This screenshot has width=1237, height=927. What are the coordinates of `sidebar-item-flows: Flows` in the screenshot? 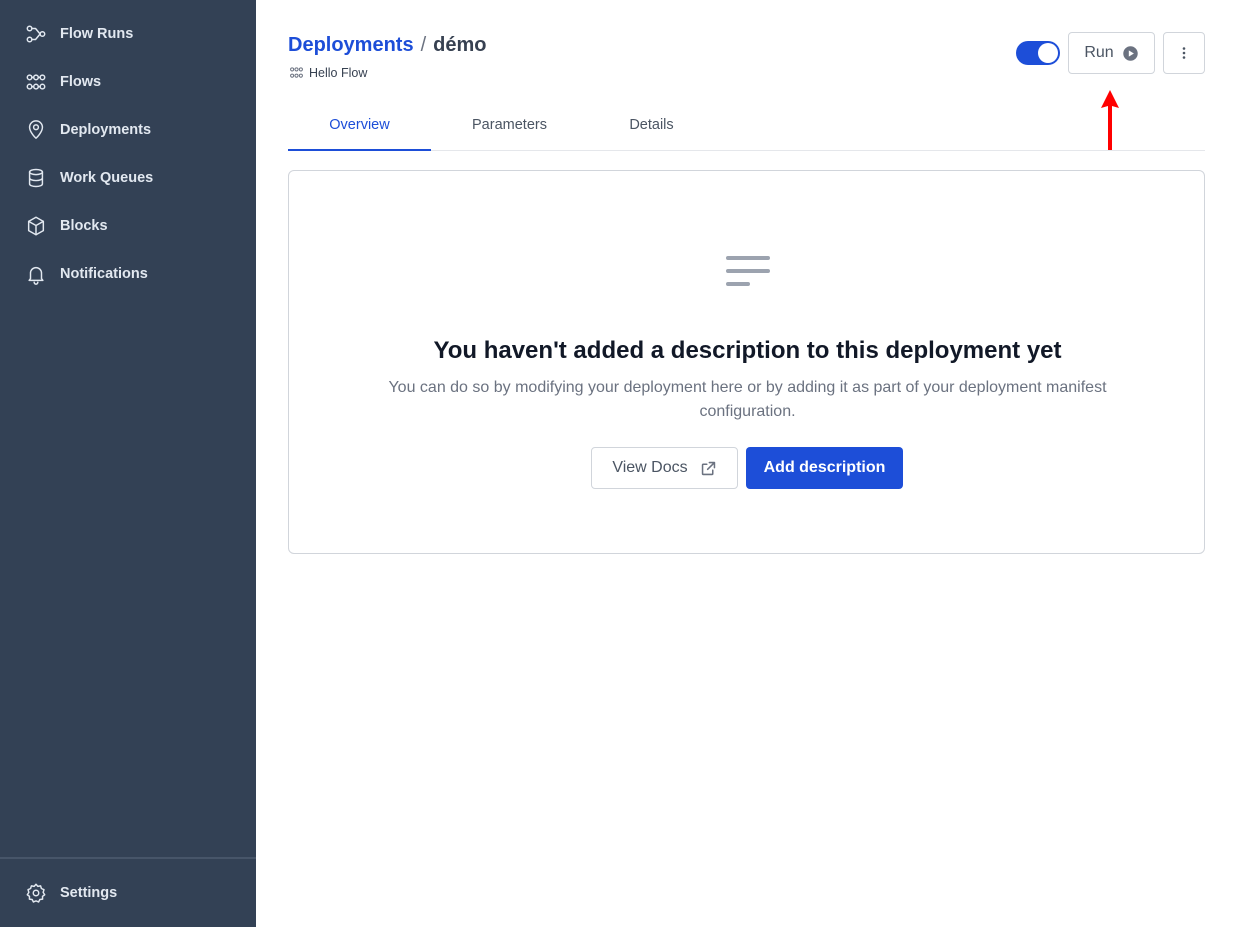 It's located at (128, 82).